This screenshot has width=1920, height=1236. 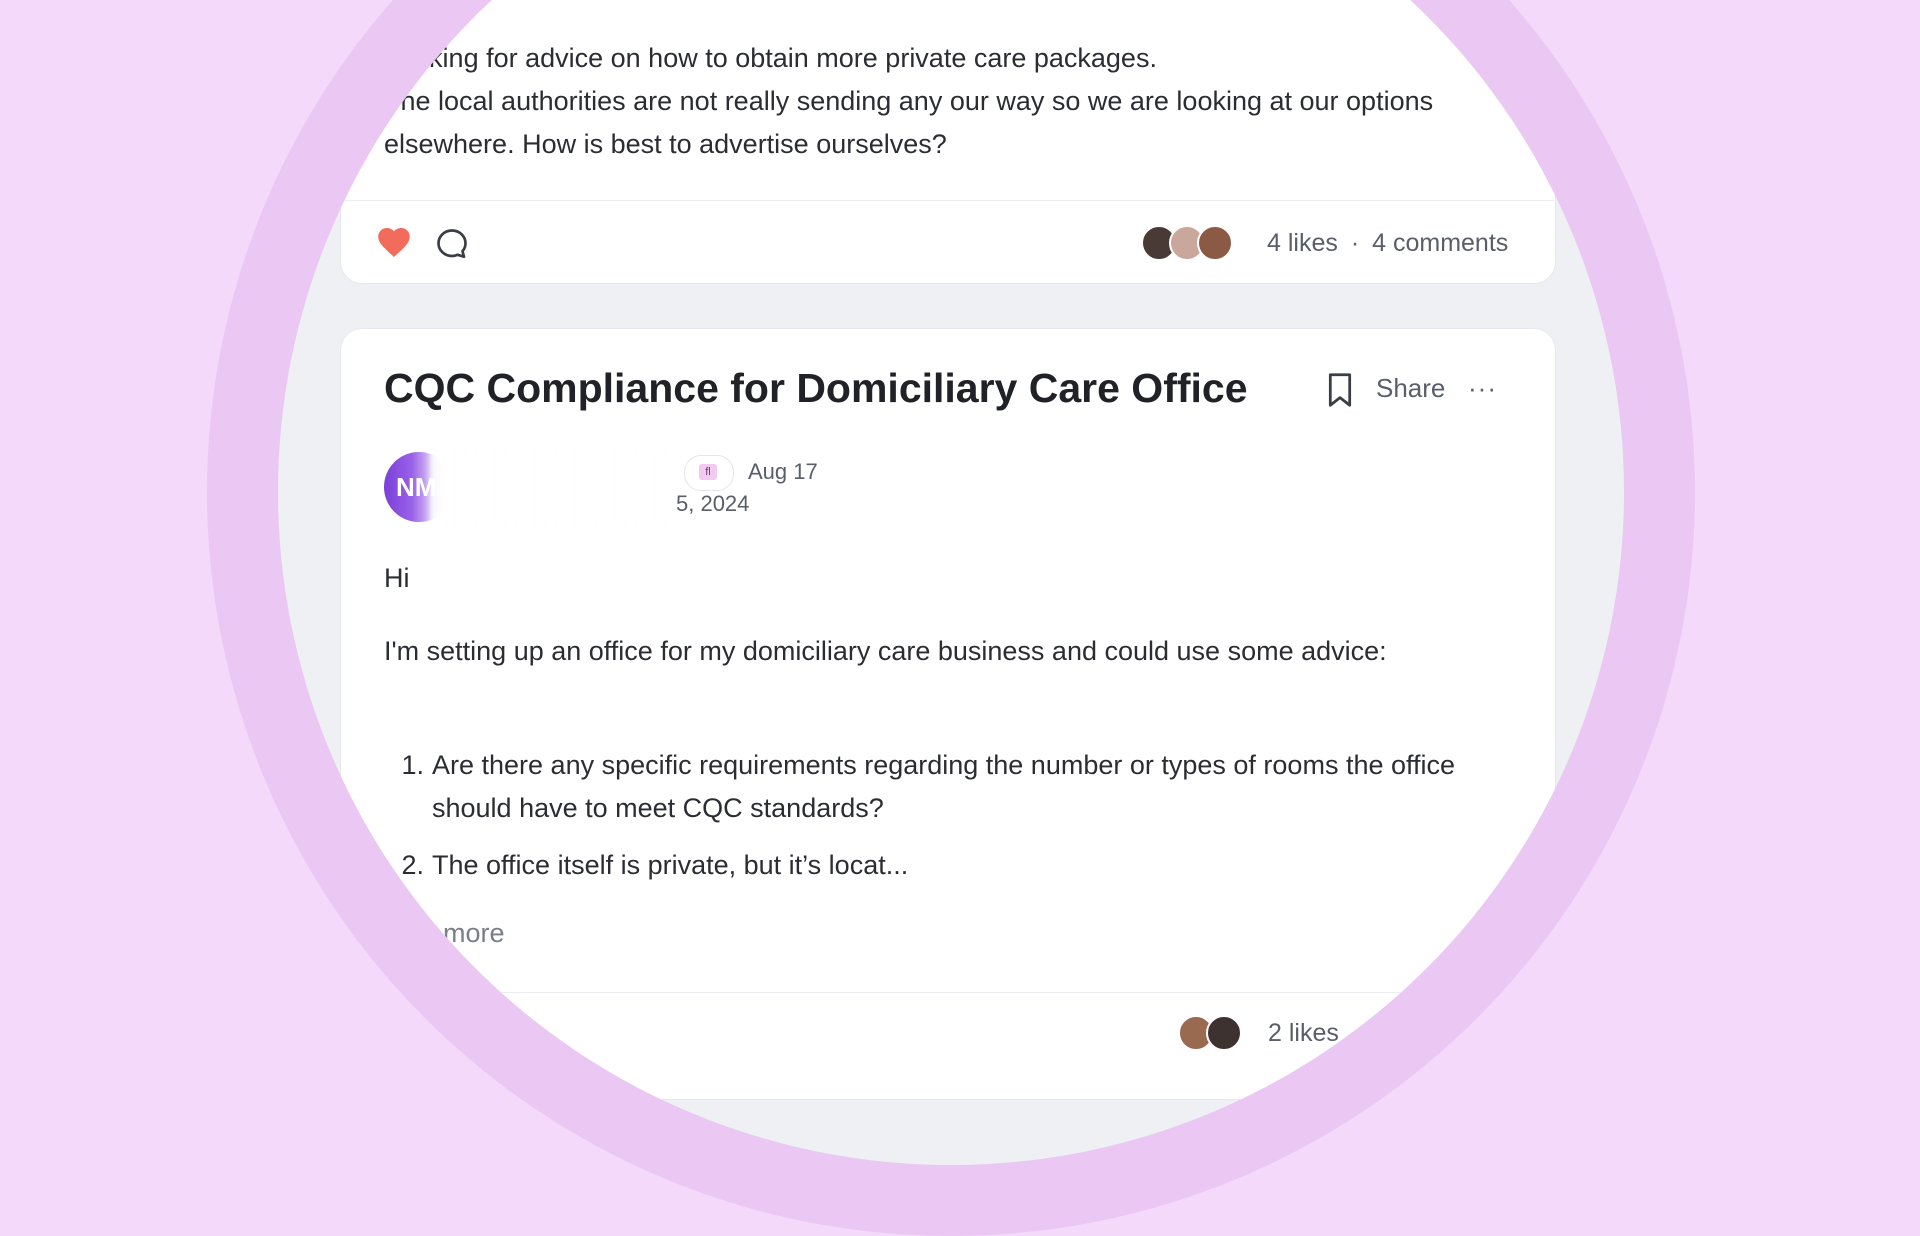 I want to click on bookmark-icon, so click(x=1340, y=390).